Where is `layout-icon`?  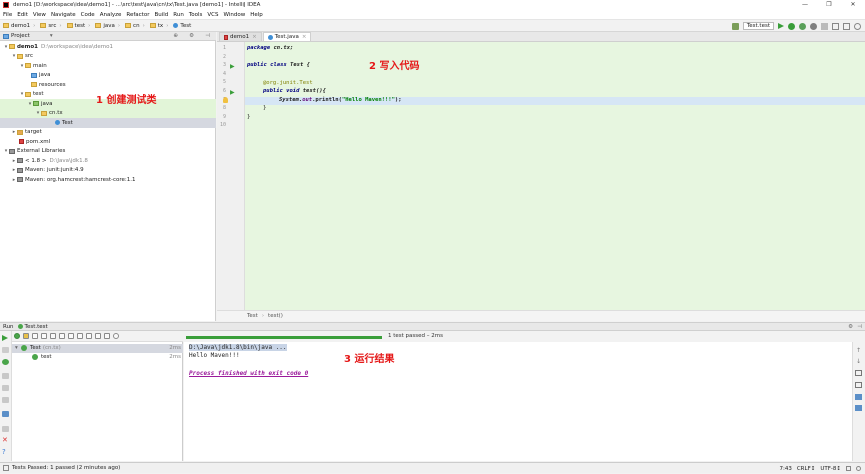 layout-icon is located at coordinates (5, 388).